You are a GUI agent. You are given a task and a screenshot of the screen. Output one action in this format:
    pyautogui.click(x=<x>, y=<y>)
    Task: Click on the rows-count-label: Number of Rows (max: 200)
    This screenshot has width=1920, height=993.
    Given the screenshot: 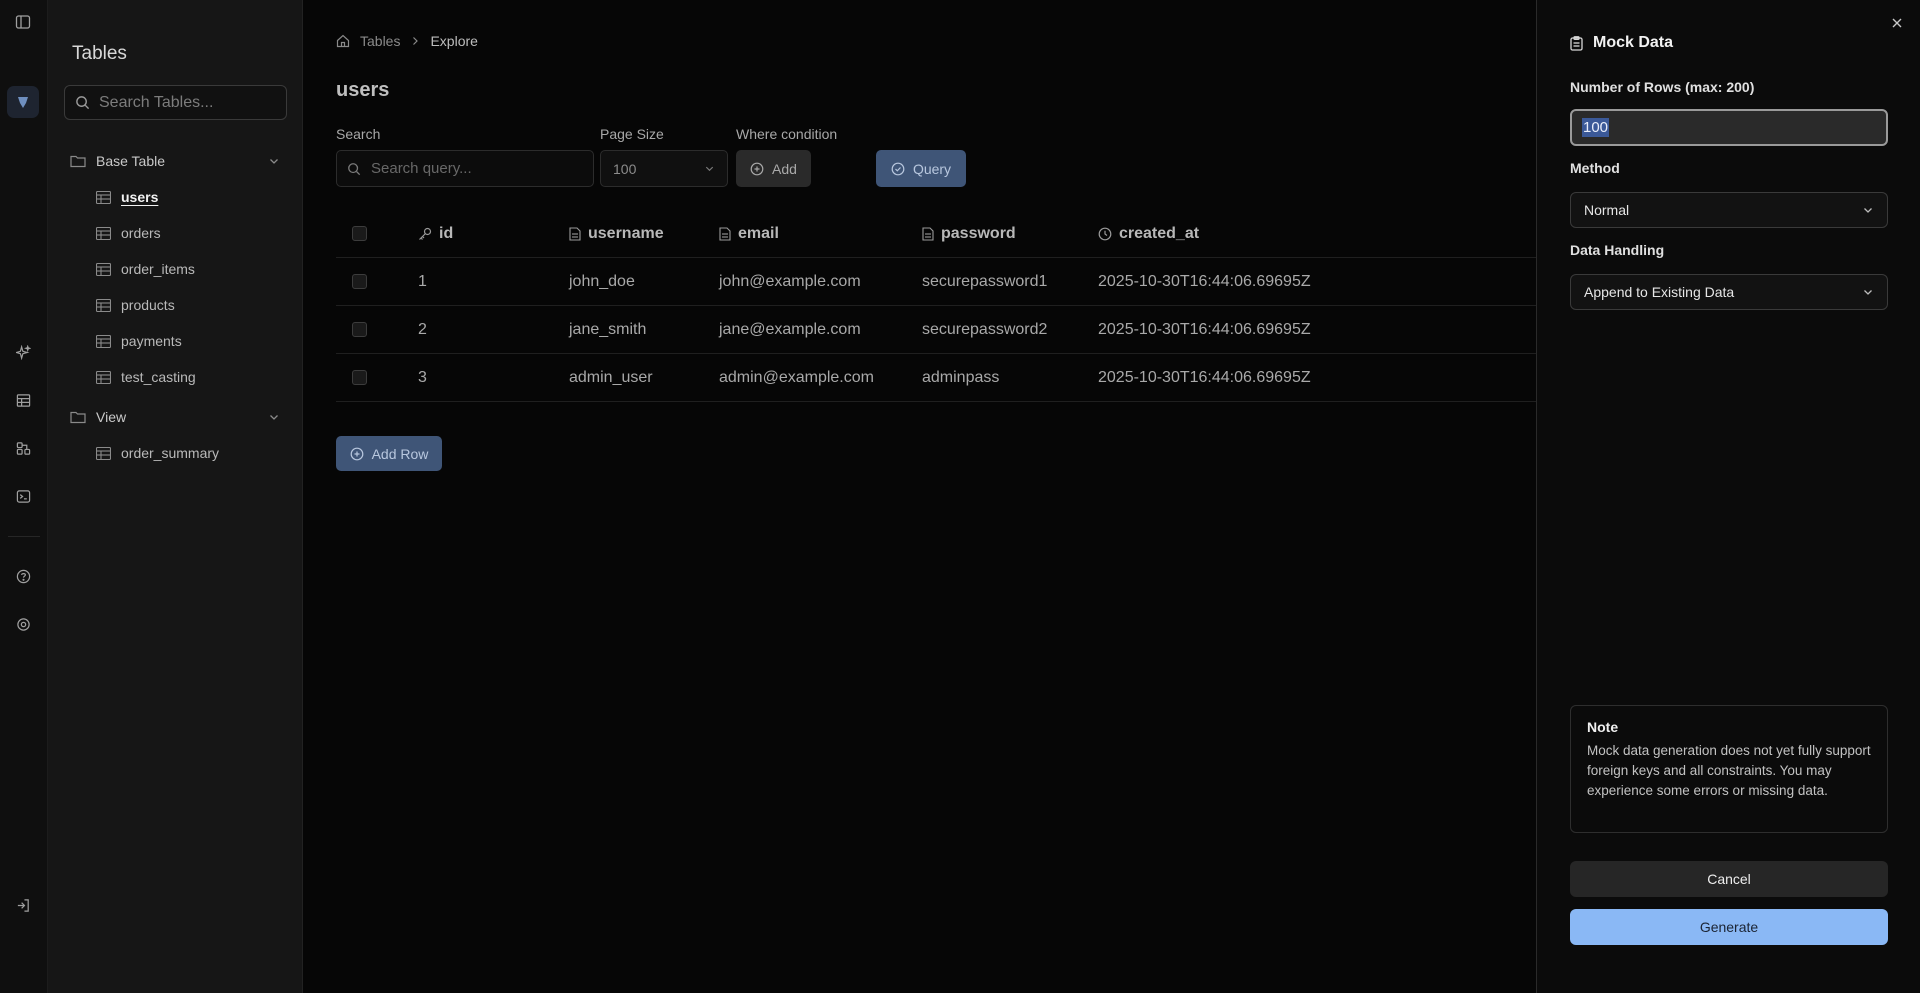 What is the action you would take?
    pyautogui.click(x=1662, y=87)
    